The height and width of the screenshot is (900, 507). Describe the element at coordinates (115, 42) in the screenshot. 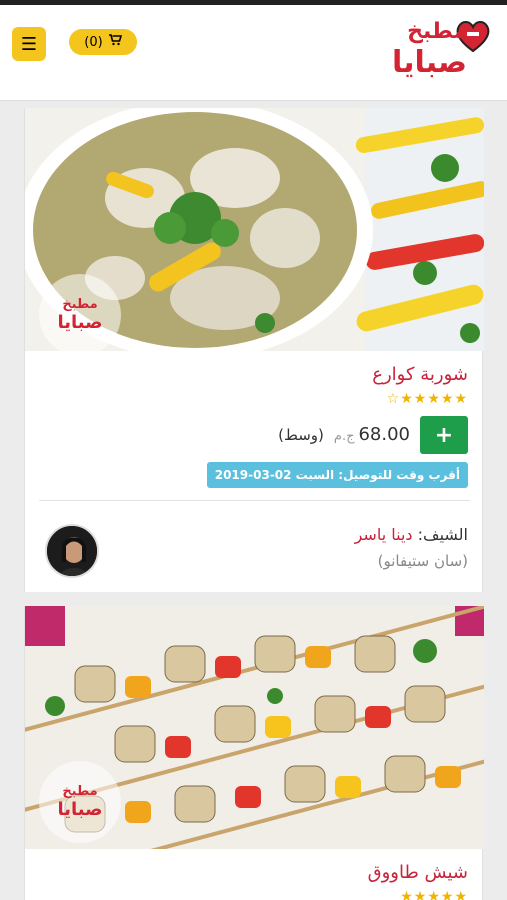

I see `cart-icon` at that location.